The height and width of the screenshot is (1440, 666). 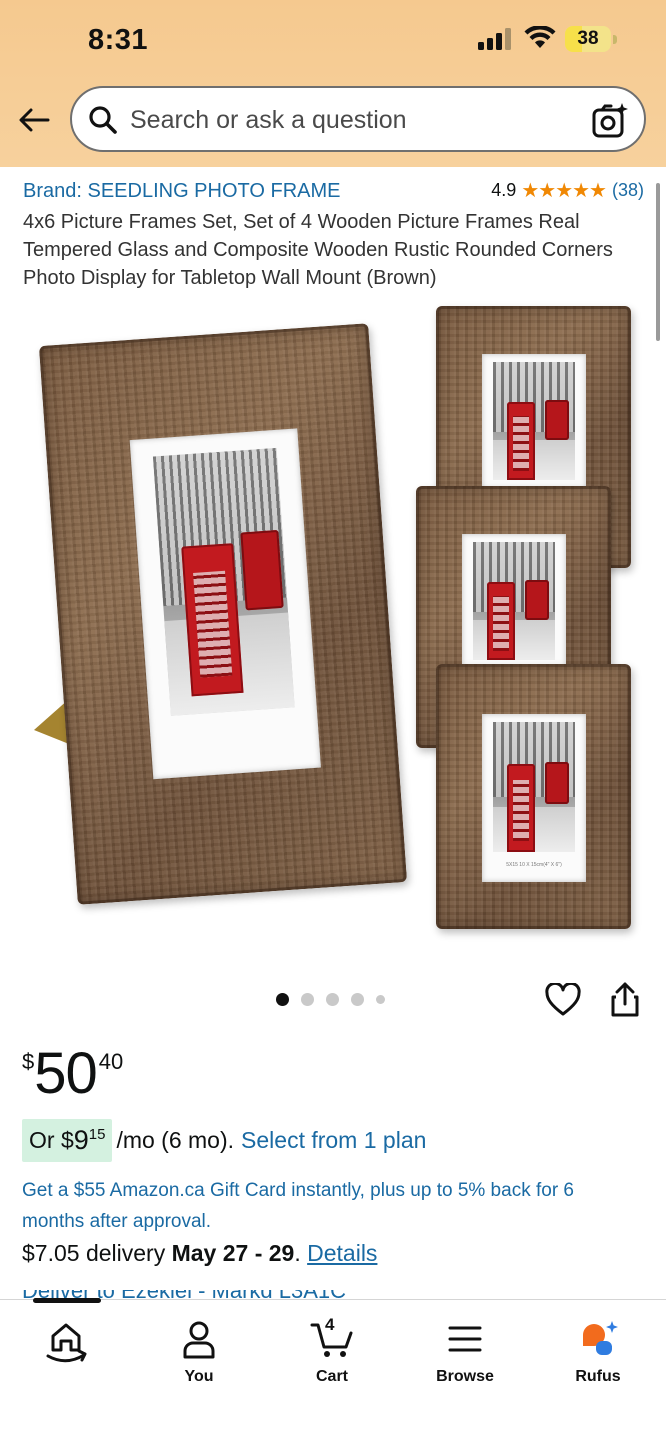 What do you see at coordinates (66, 1343) in the screenshot?
I see `home-icon` at bounding box center [66, 1343].